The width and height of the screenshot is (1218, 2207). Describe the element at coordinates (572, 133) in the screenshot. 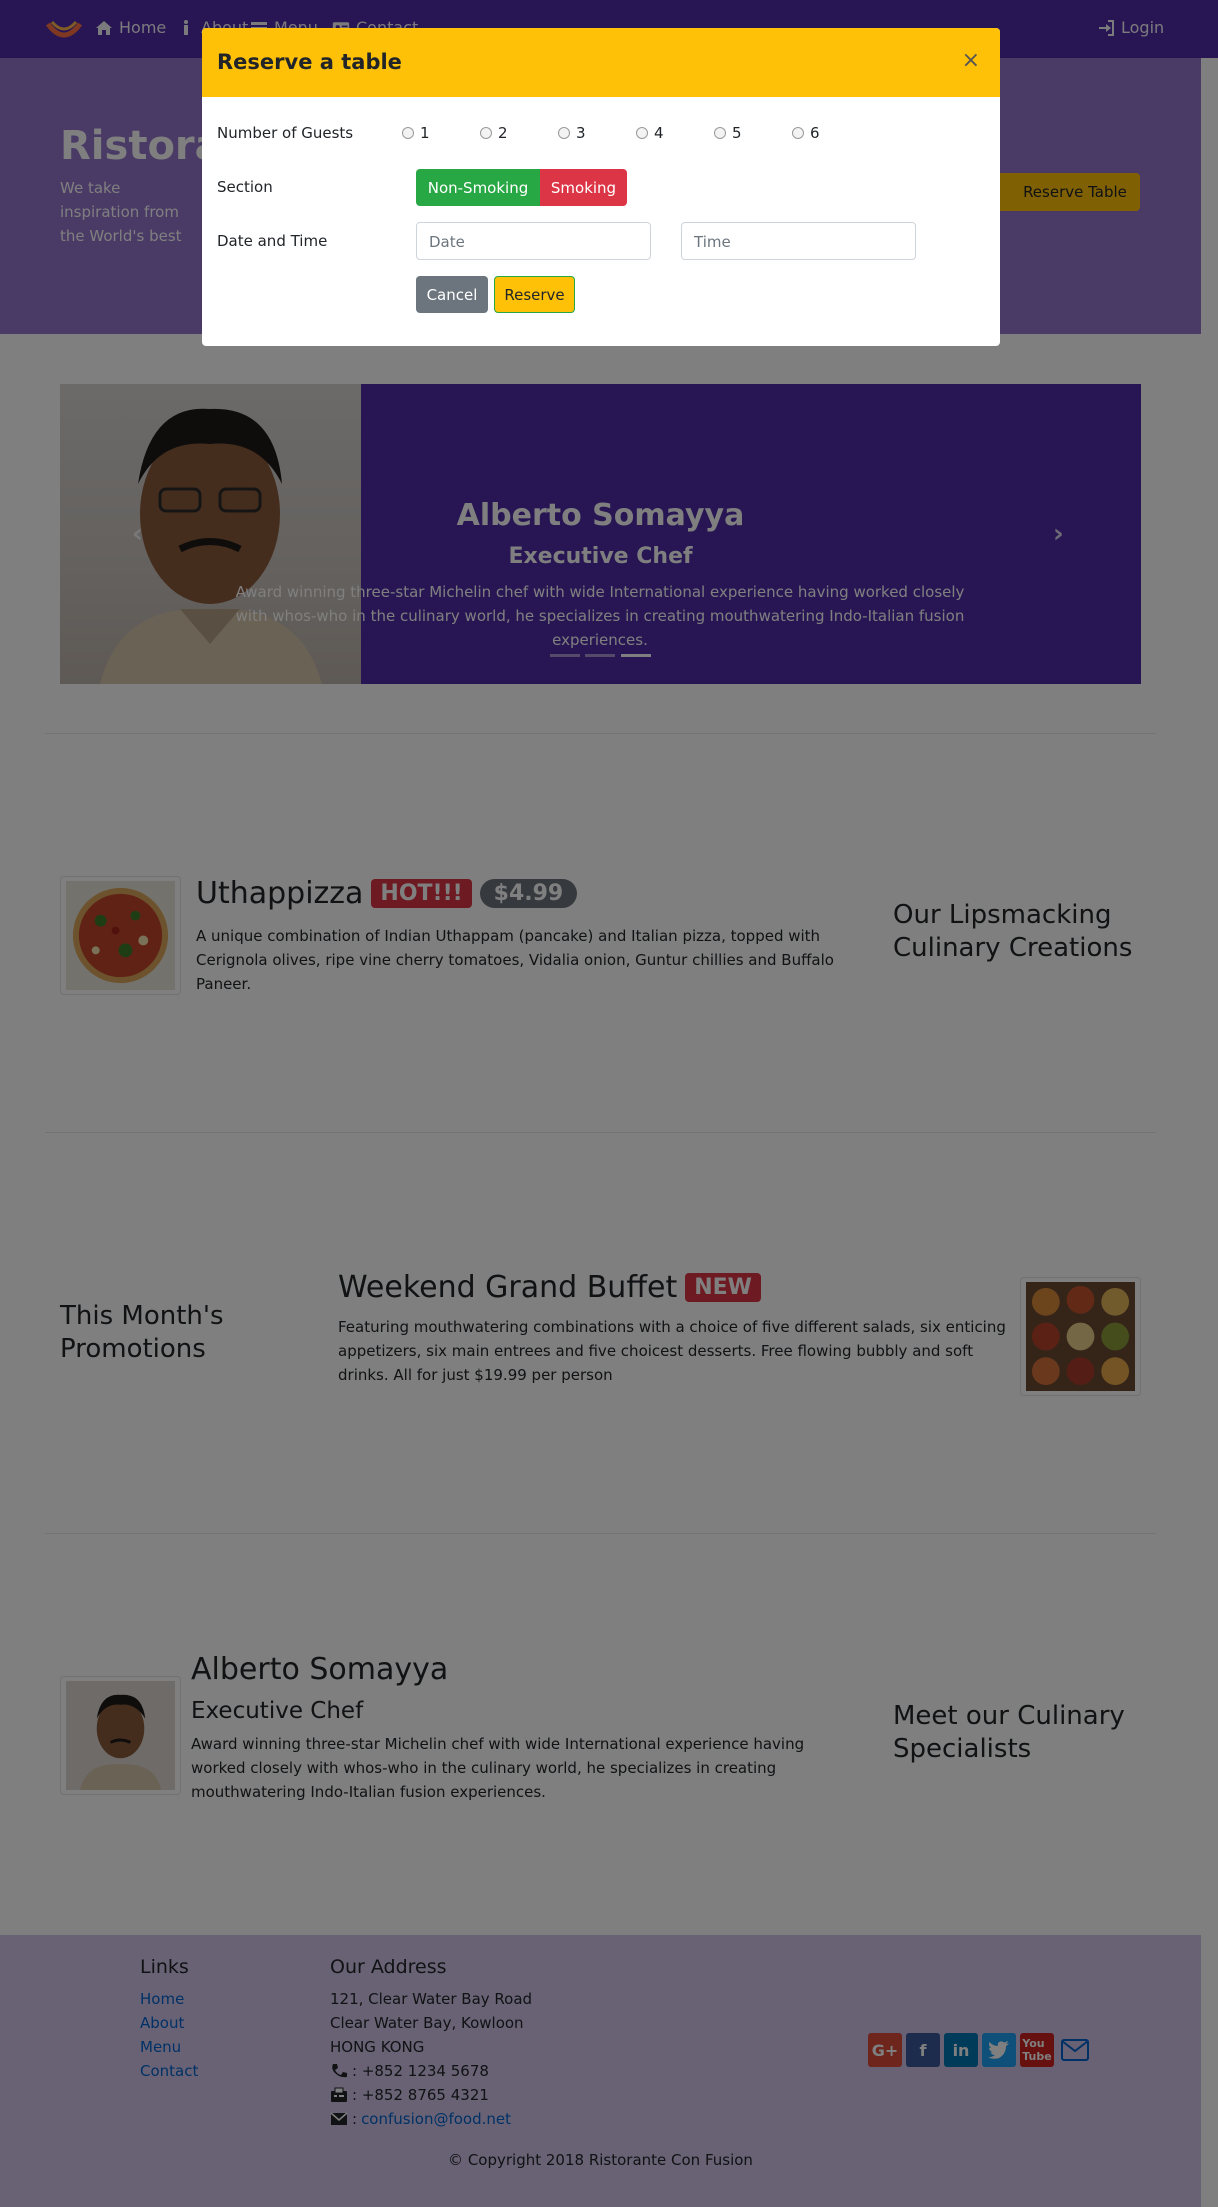

I see `guest-radio-3: 3` at that location.